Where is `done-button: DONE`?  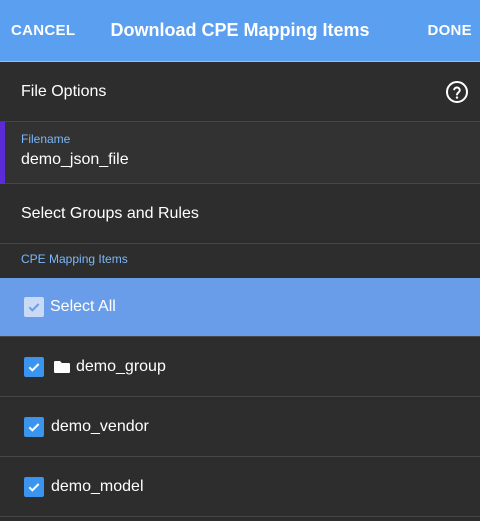 done-button: DONE is located at coordinates (449, 30).